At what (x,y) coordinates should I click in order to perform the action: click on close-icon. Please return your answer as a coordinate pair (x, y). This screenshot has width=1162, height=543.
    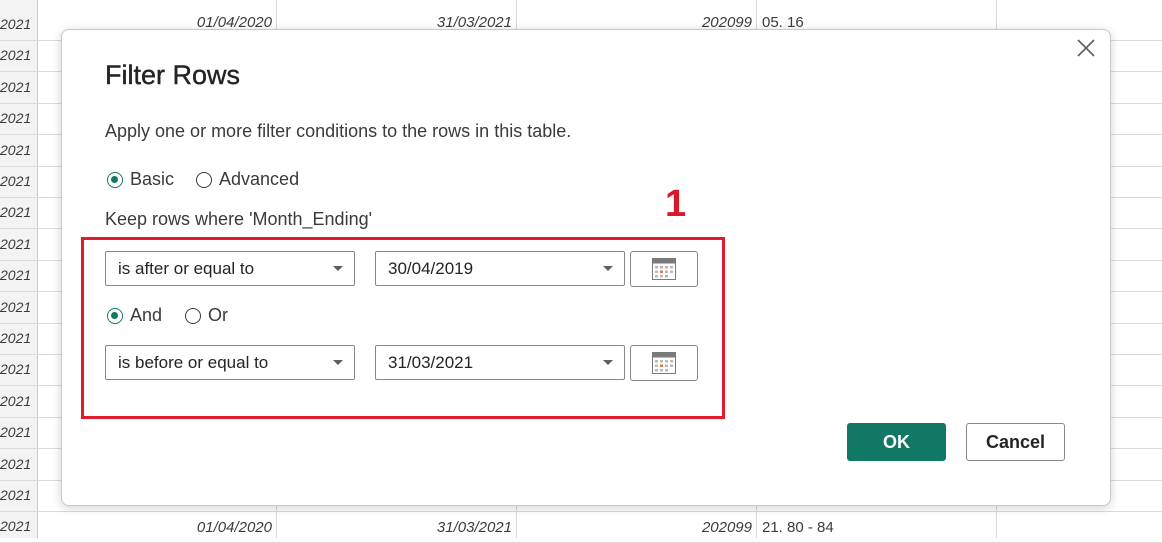
    Looking at the image, I should click on (1086, 48).